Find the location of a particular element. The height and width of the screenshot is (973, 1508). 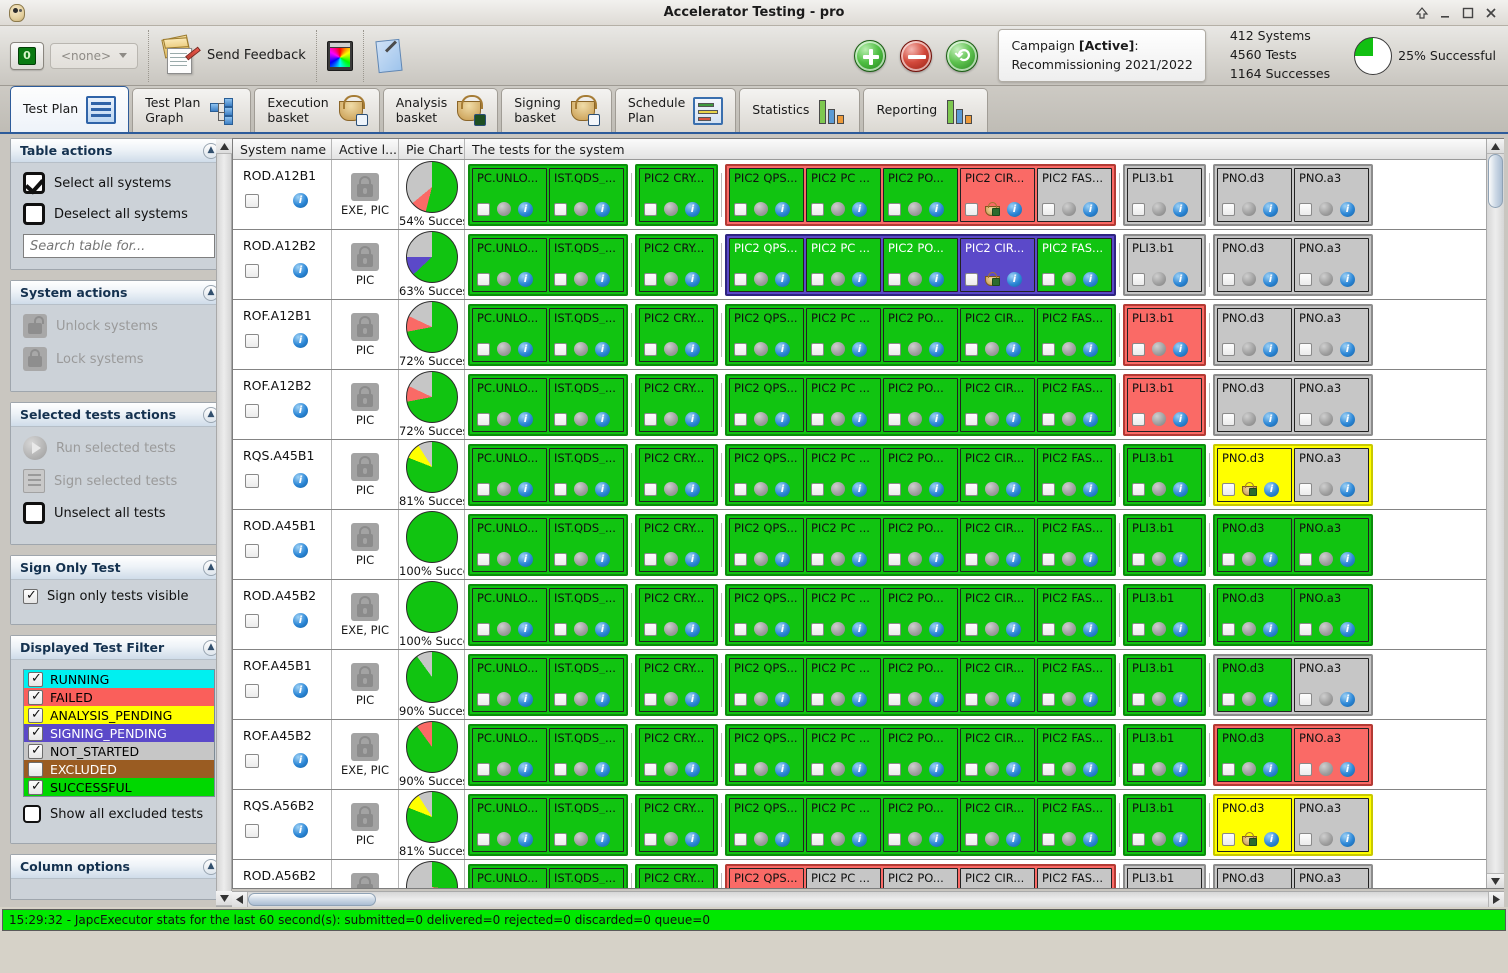

panel-header: Sign Only Test ▲ is located at coordinates (118, 568).